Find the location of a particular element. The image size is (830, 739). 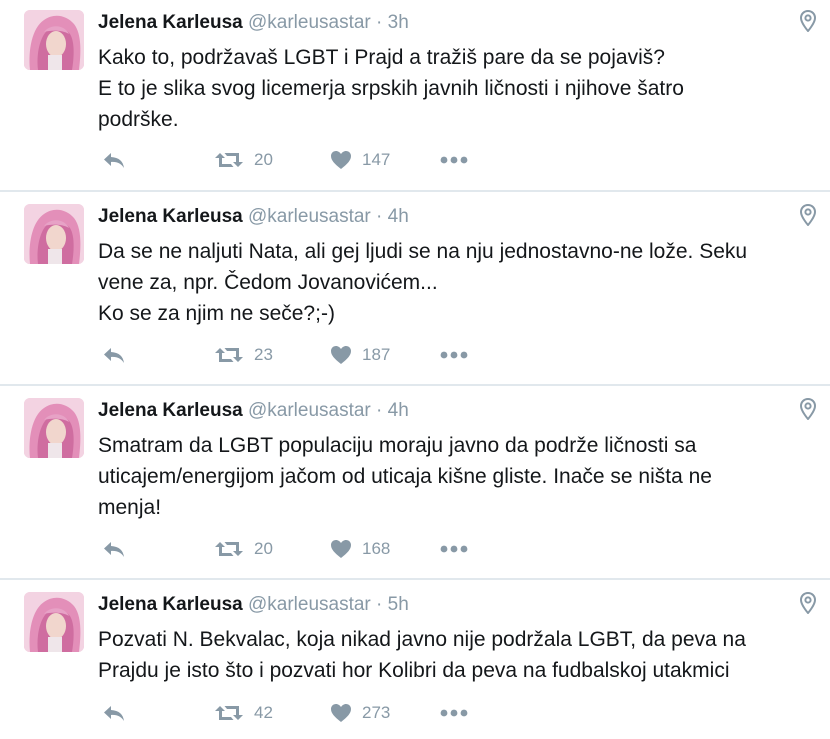

tweet-actions: 23 187 is located at coordinates (298, 355).